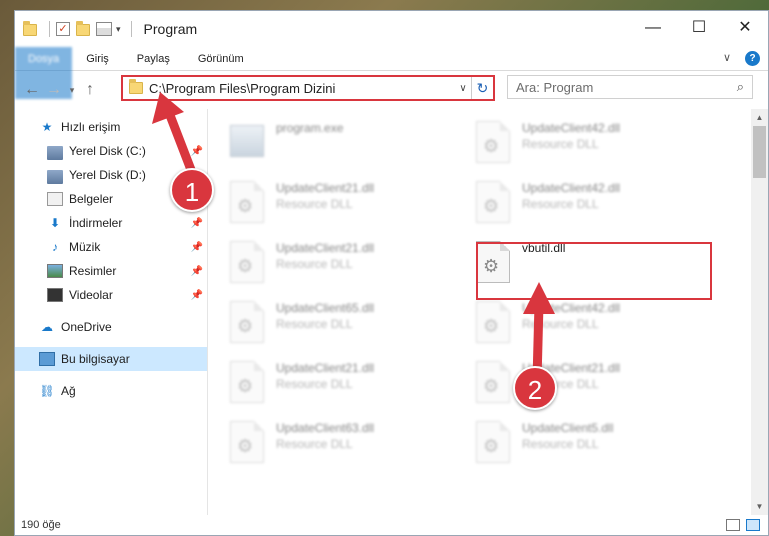  I want to click on window-controls: — ☐ ✕, so click(699, 28).